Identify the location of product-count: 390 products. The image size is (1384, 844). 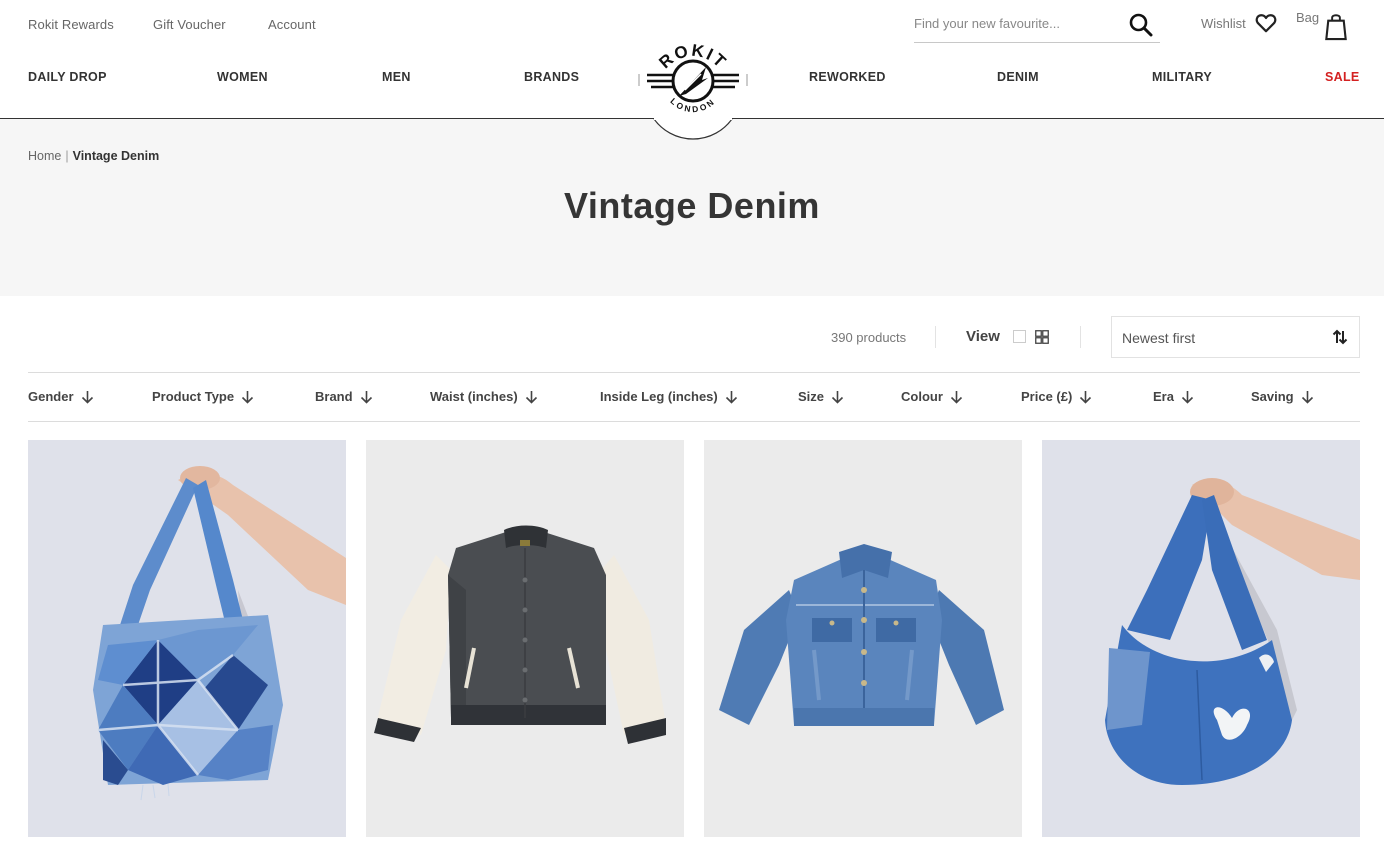
(869, 337).